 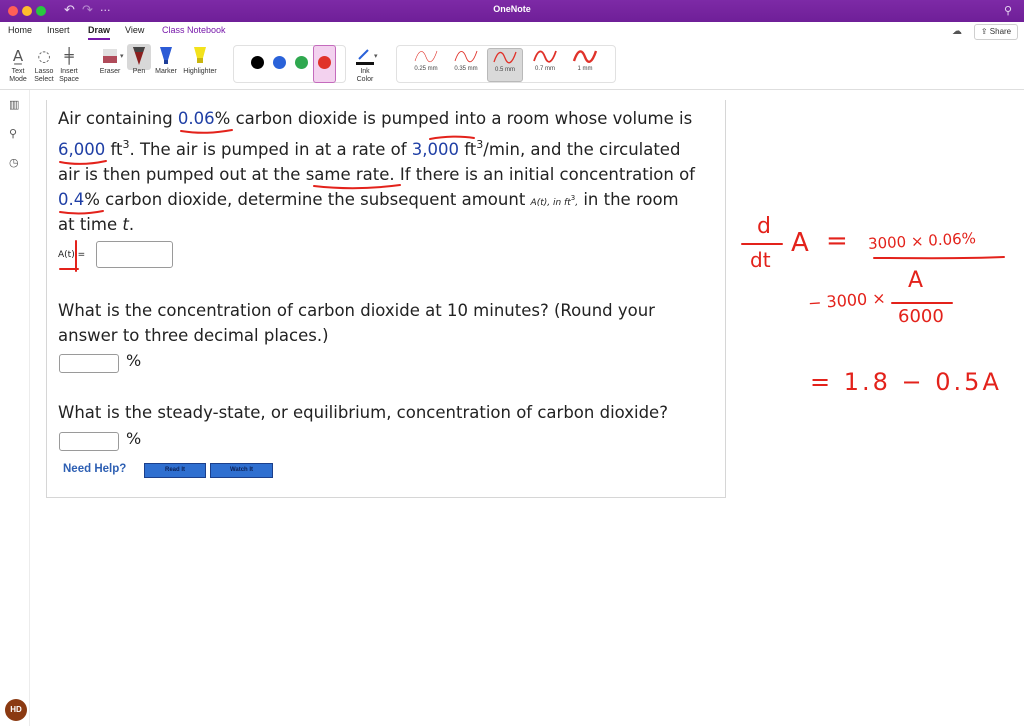 What do you see at coordinates (58, 33) in the screenshot?
I see `tab-insert: Insert` at bounding box center [58, 33].